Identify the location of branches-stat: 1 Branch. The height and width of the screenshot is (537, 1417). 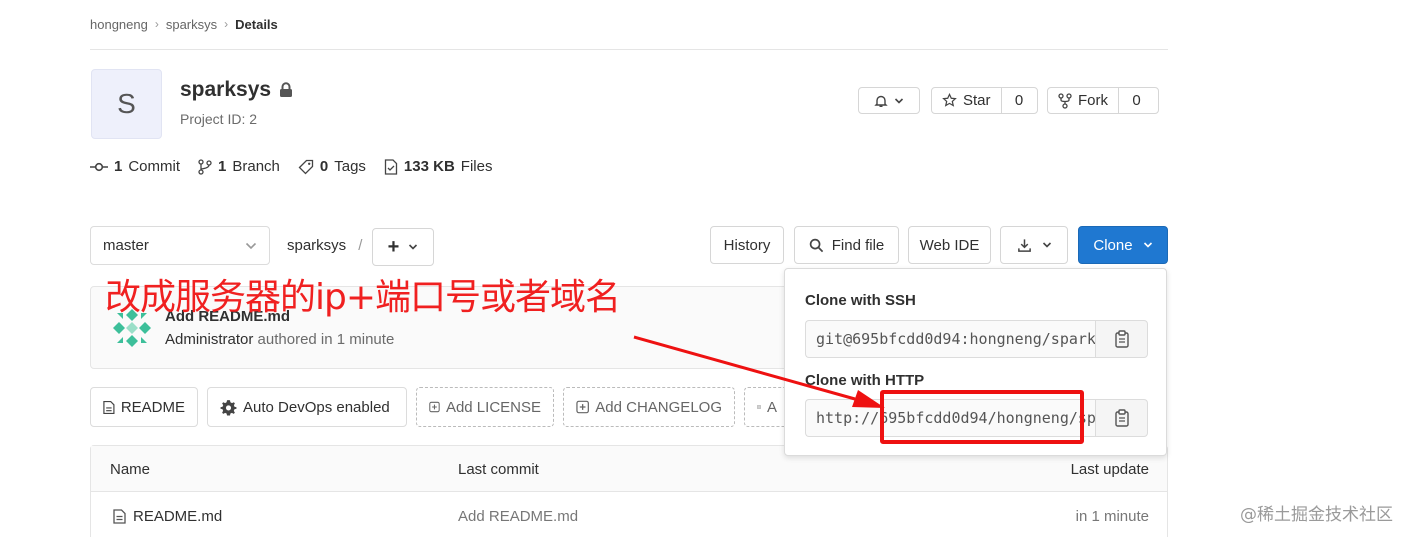
(239, 166).